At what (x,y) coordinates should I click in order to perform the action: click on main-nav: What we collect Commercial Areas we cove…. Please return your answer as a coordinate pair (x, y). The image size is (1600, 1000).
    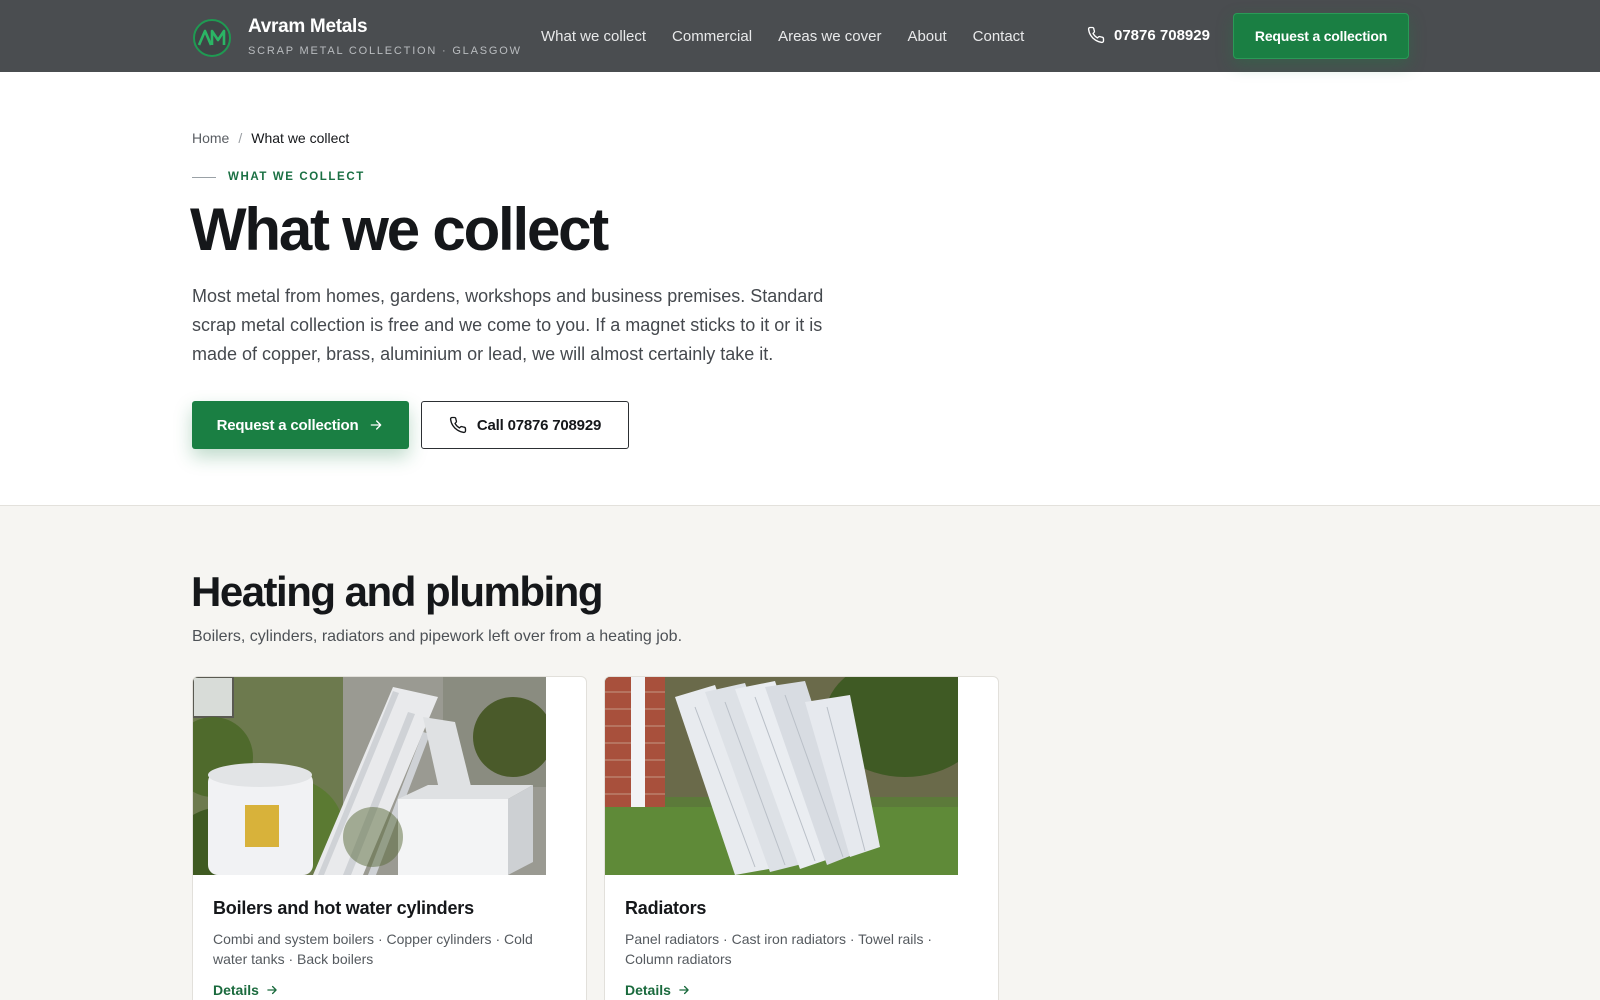
    Looking at the image, I should click on (795, 36).